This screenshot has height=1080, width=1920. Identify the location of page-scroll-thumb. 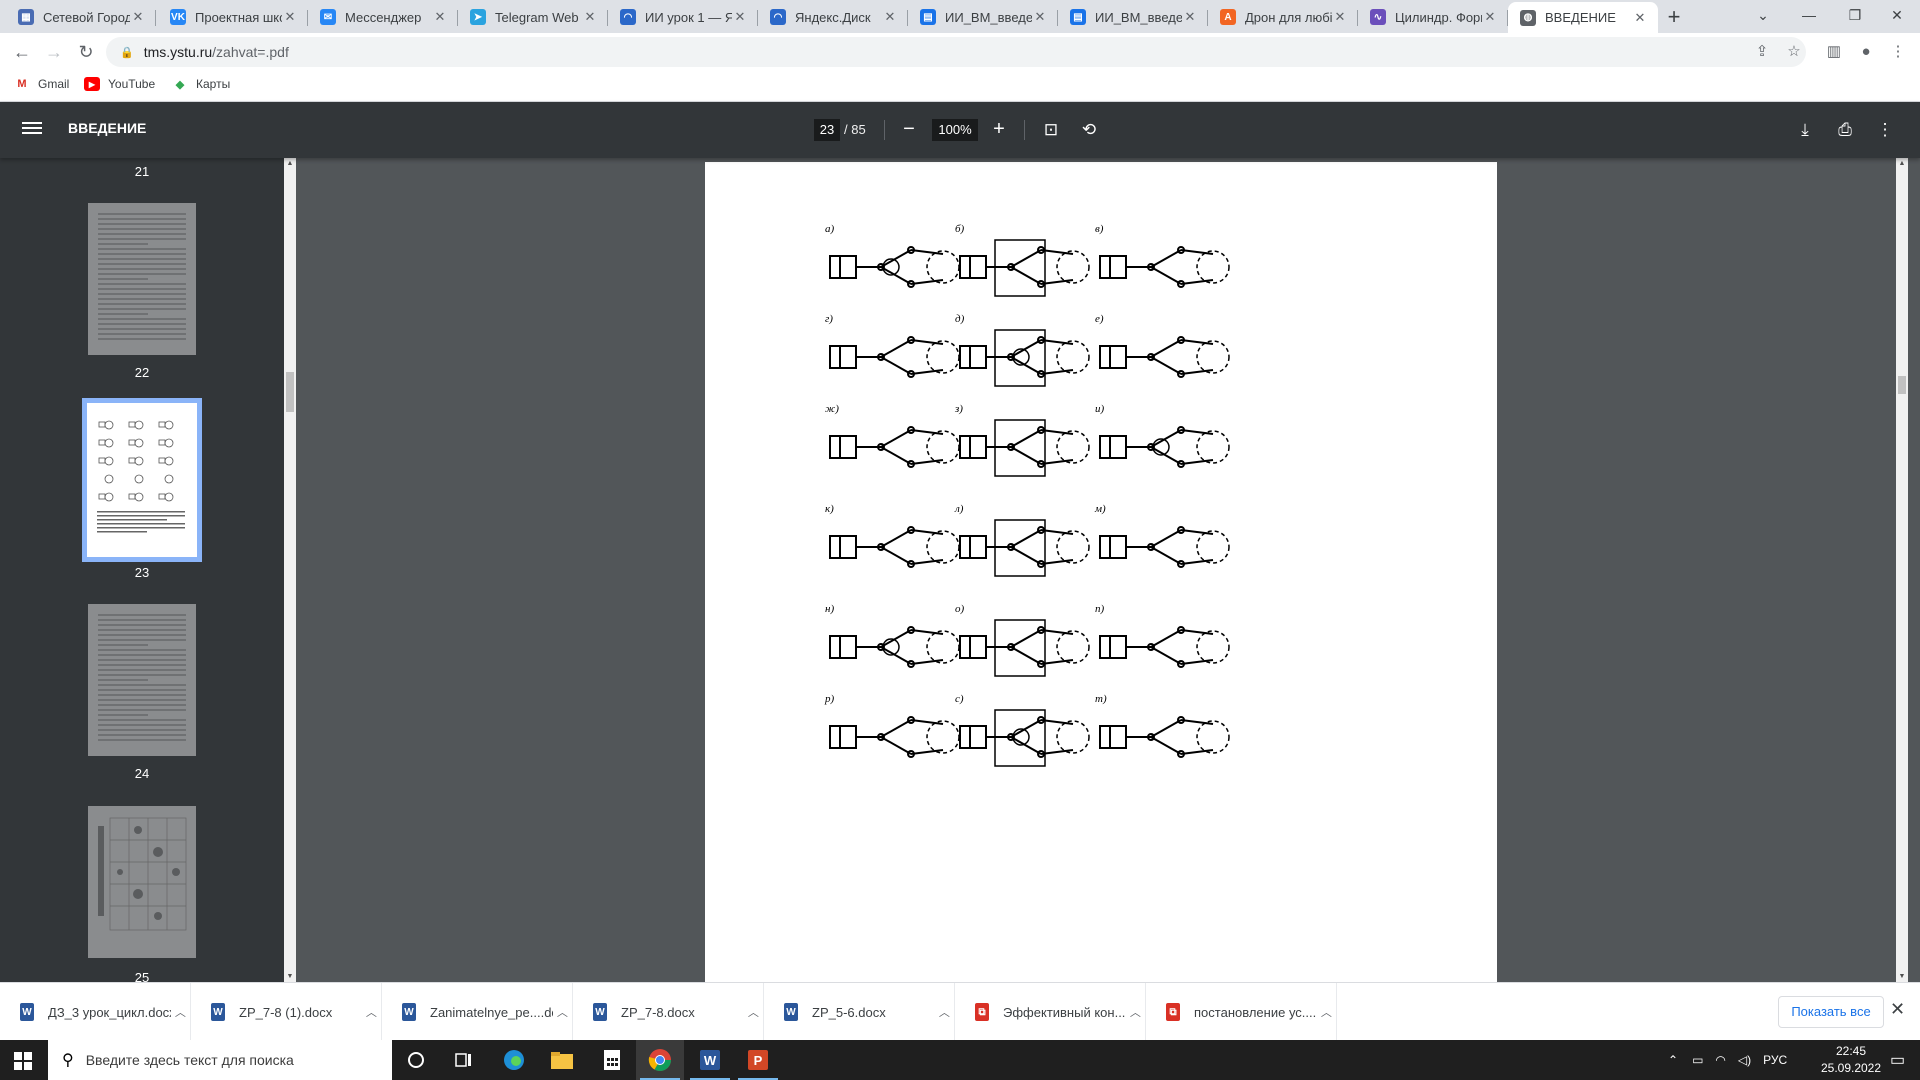
(1902, 385).